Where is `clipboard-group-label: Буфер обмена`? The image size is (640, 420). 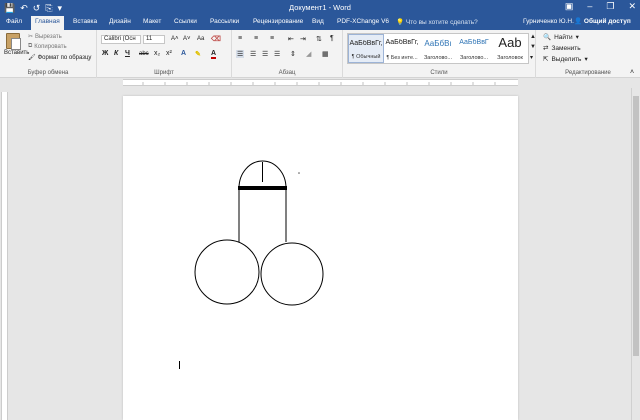
clipboard-group-label: Буфер обмена is located at coordinates (48, 73).